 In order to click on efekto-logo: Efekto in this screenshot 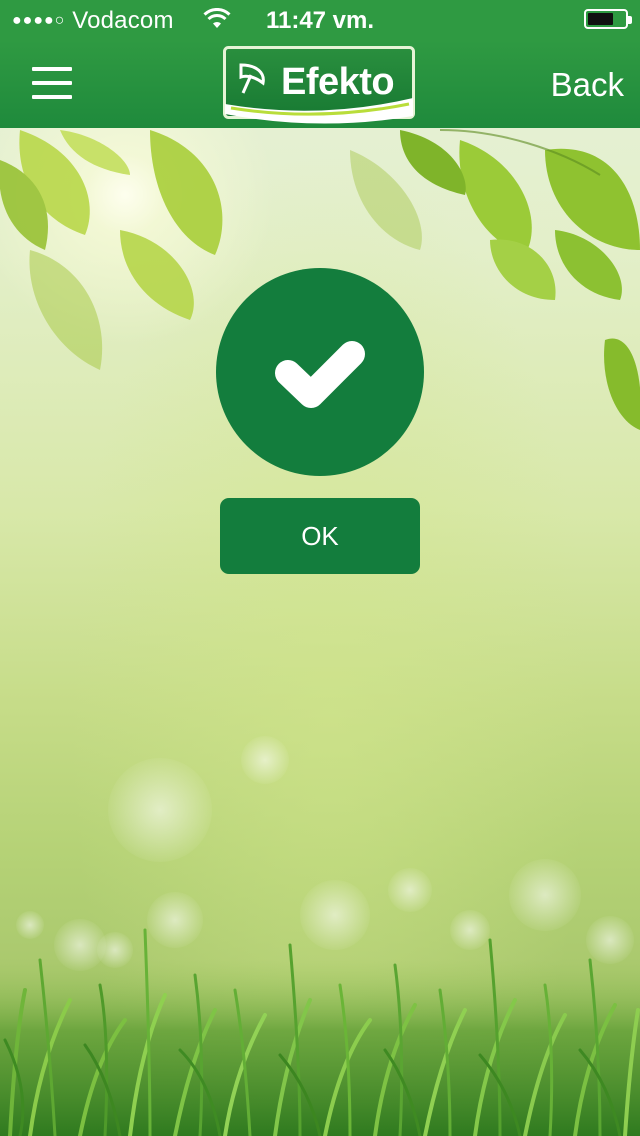, I will do `click(319, 86)`.